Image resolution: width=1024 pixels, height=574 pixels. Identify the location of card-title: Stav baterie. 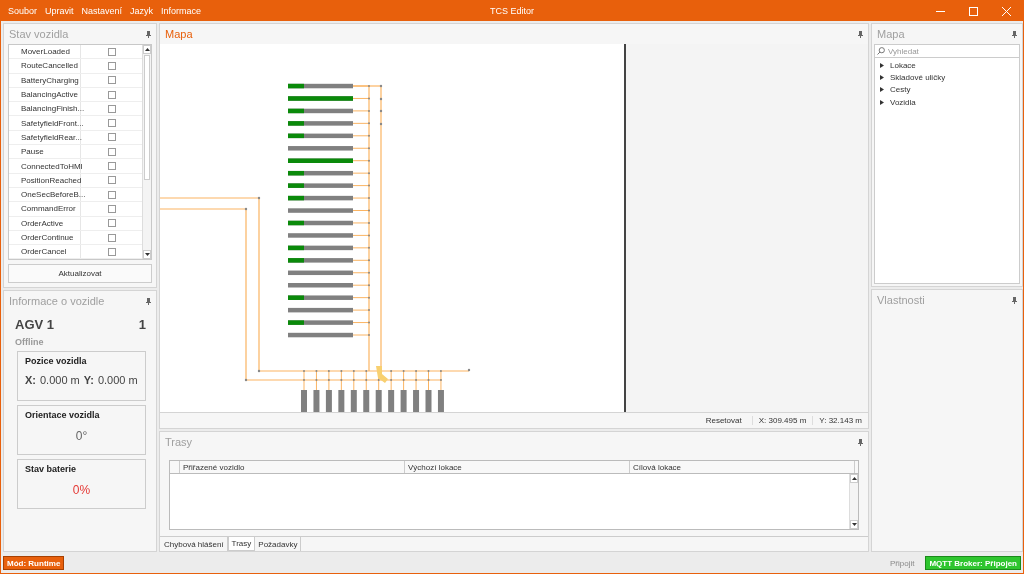
(51, 469).